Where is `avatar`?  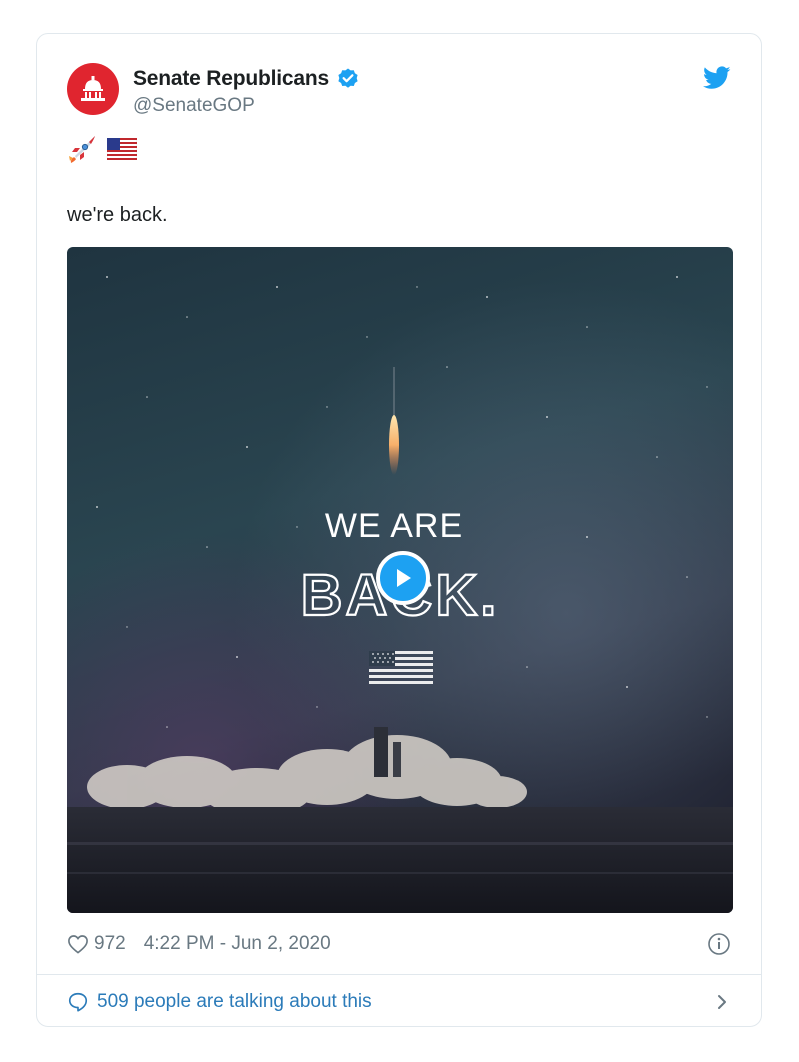
avatar is located at coordinates (93, 89).